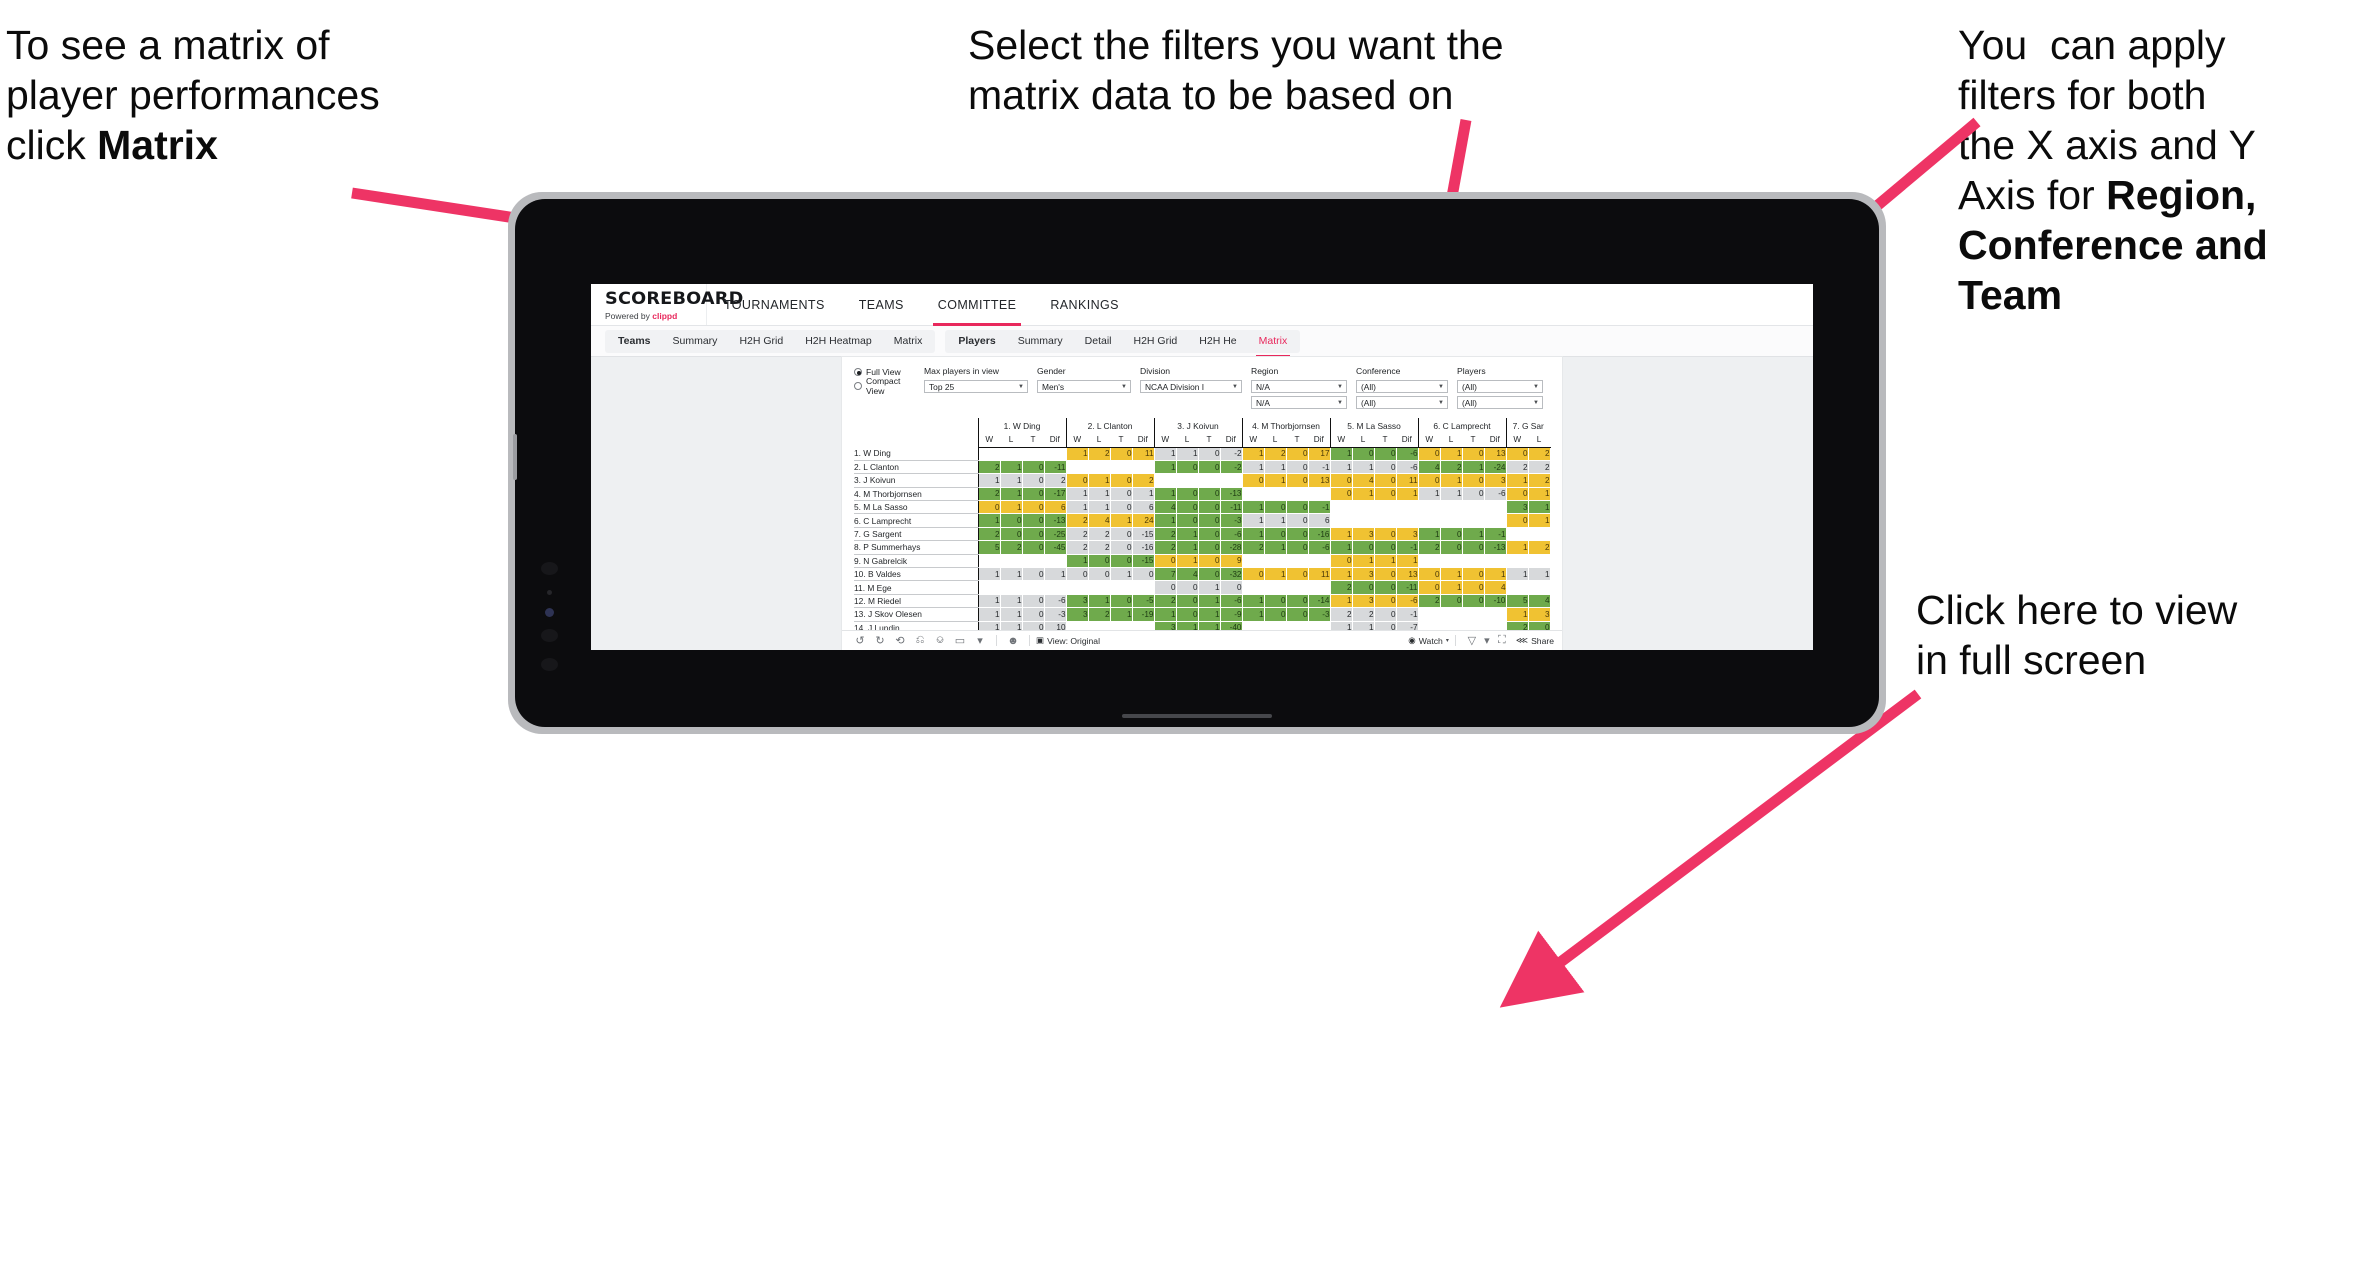 The image size is (2378, 1280). Describe the element at coordinates (1143, 561) in the screenshot. I see `matrix-cell: -15` at that location.